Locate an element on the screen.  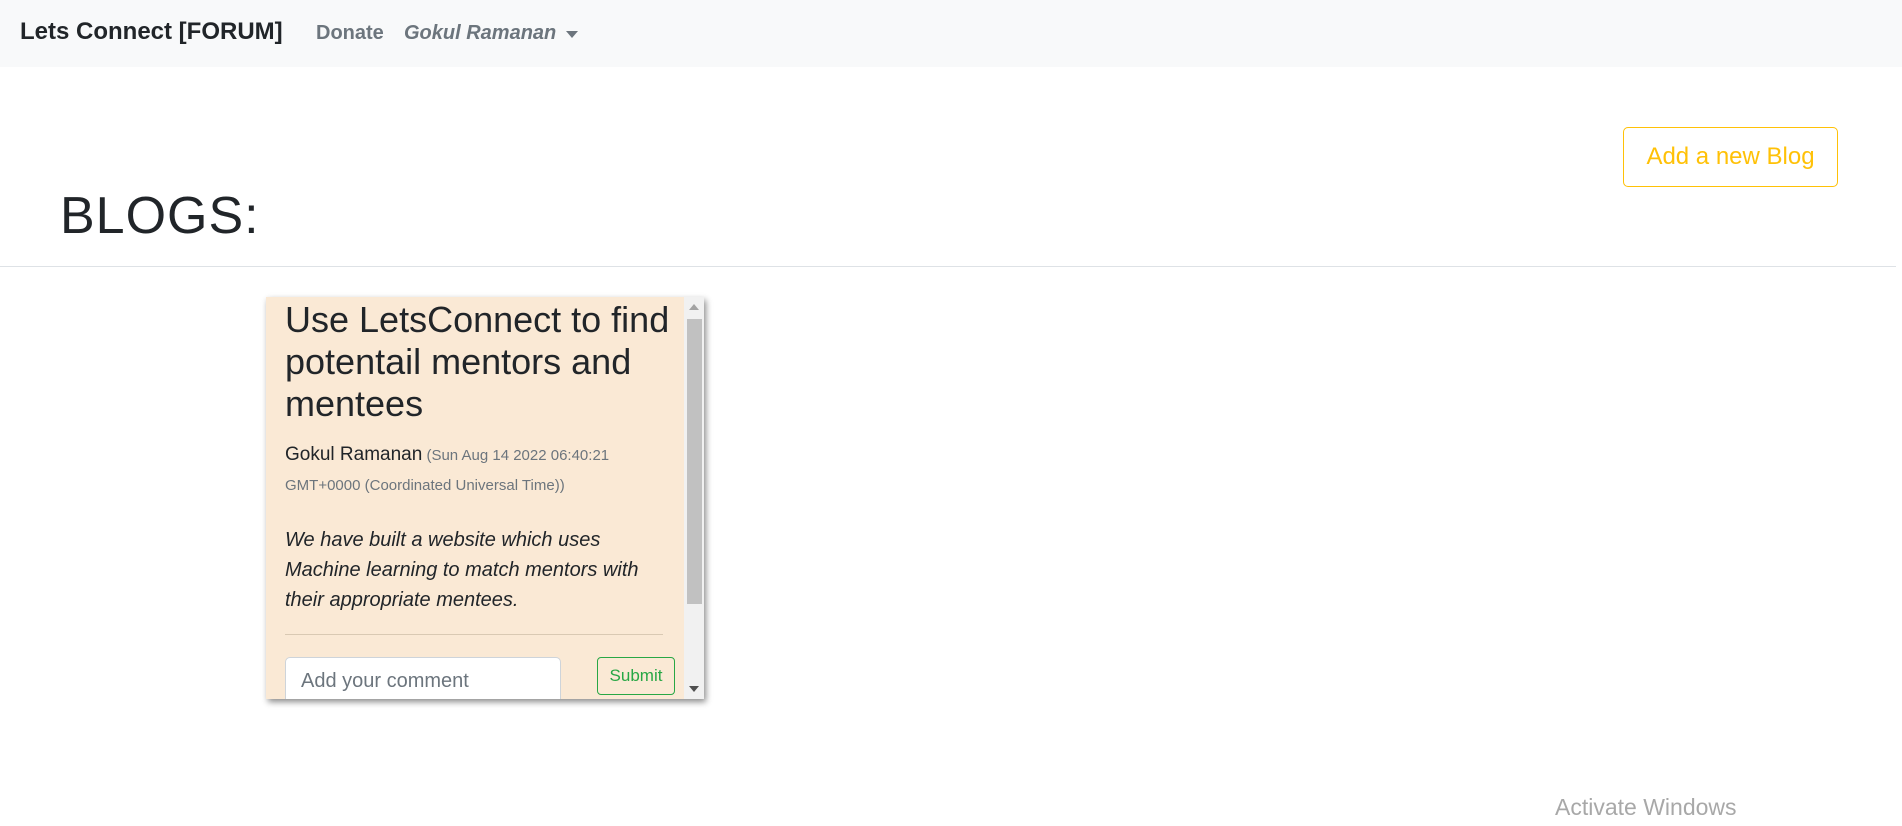
page-title: BLOGS: is located at coordinates (160, 216).